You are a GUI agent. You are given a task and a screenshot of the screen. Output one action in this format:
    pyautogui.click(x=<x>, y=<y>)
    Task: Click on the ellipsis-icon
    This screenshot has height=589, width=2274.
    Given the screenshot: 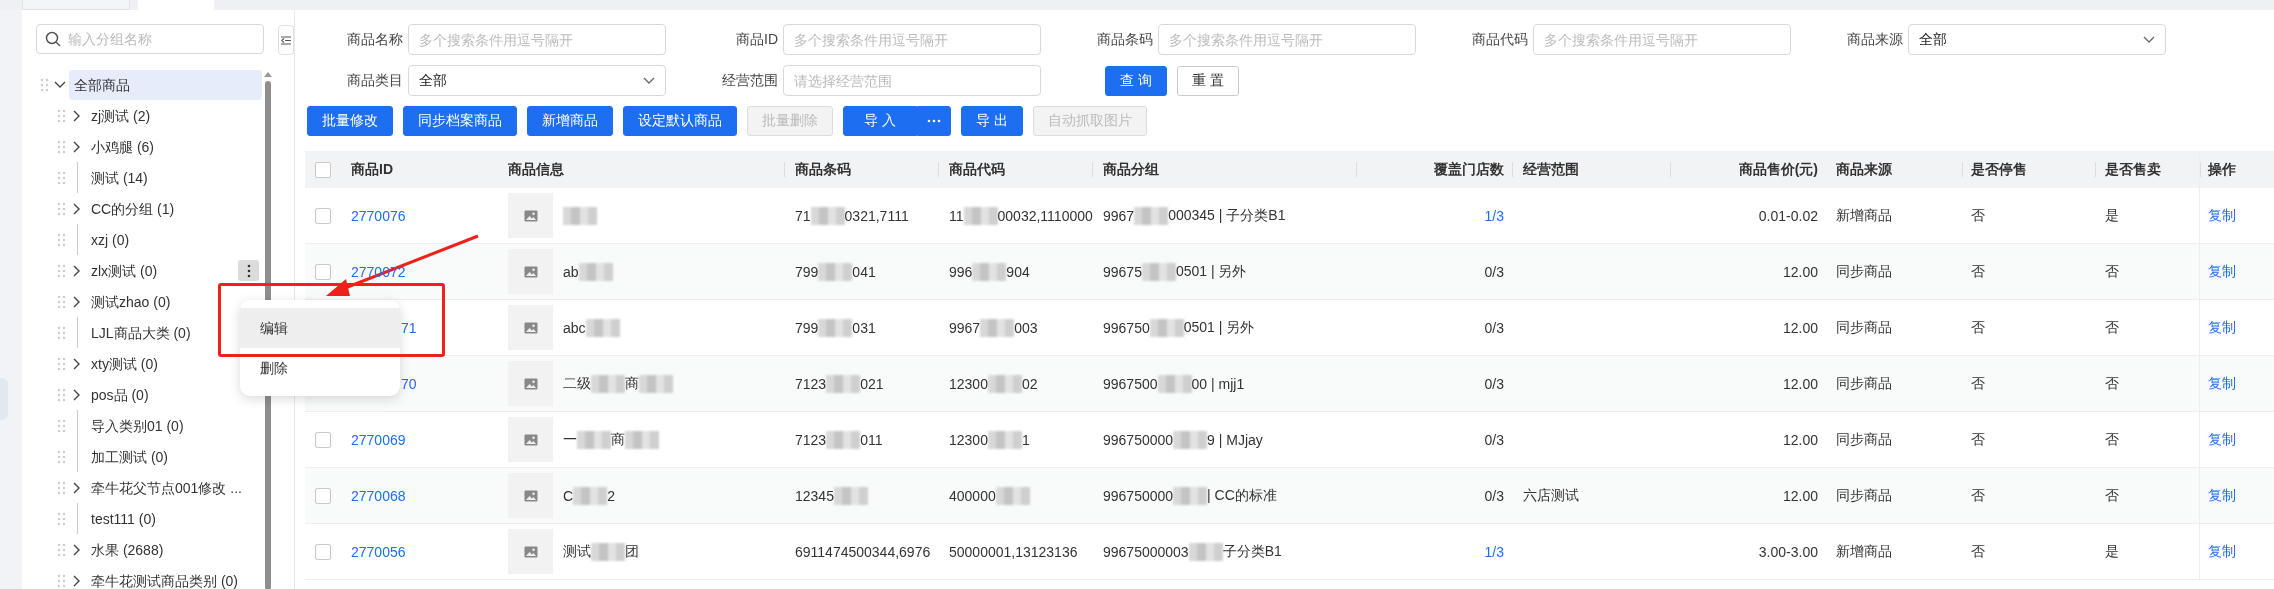 What is the action you would take?
    pyautogui.click(x=933, y=121)
    